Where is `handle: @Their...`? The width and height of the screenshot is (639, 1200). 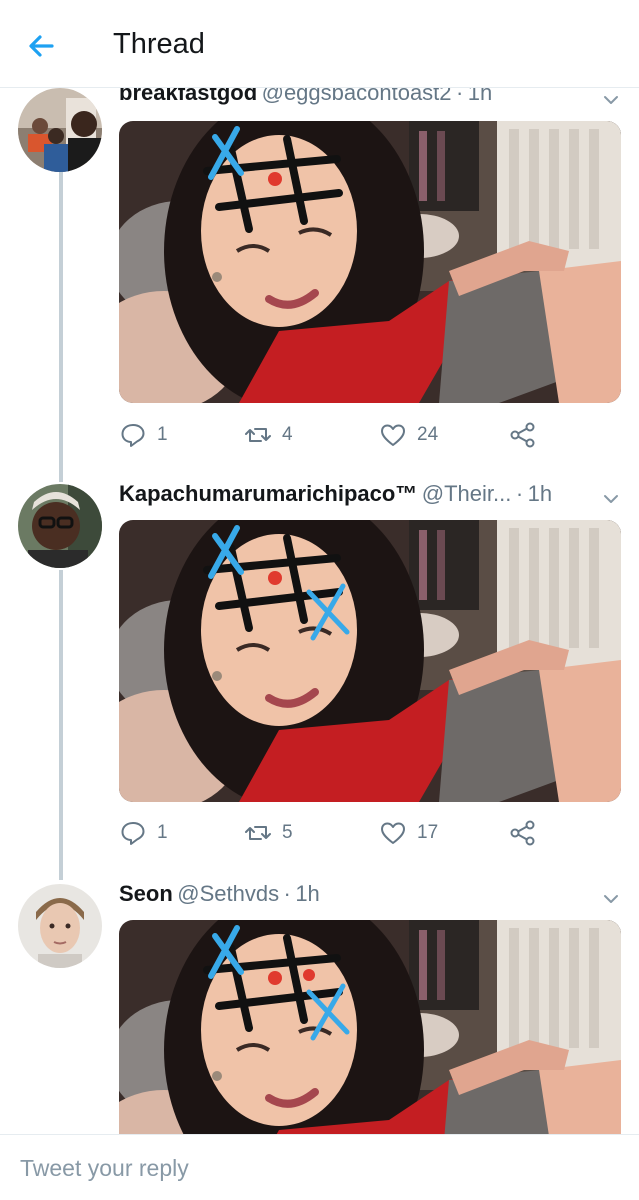 handle: @Their... is located at coordinates (467, 493).